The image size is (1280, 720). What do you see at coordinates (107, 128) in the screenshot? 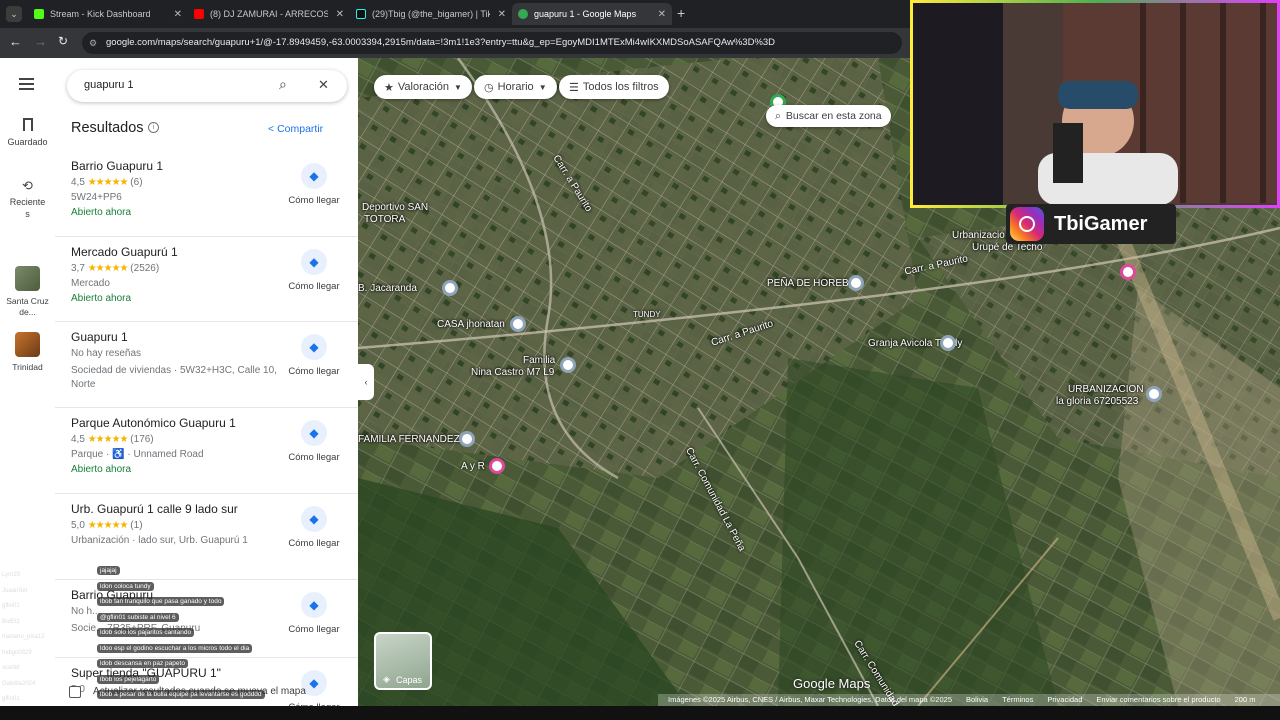
I see `results-title: Resultados` at bounding box center [107, 128].